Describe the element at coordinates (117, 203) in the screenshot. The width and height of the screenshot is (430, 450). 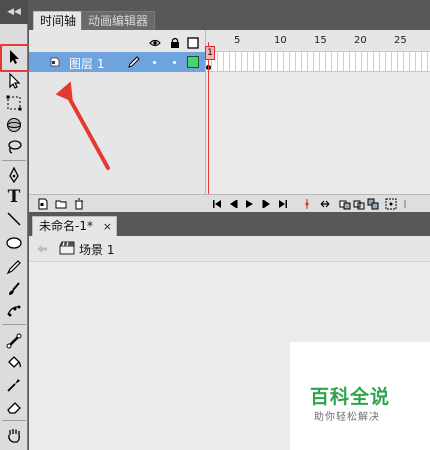
I see `layer-actions-bar` at that location.